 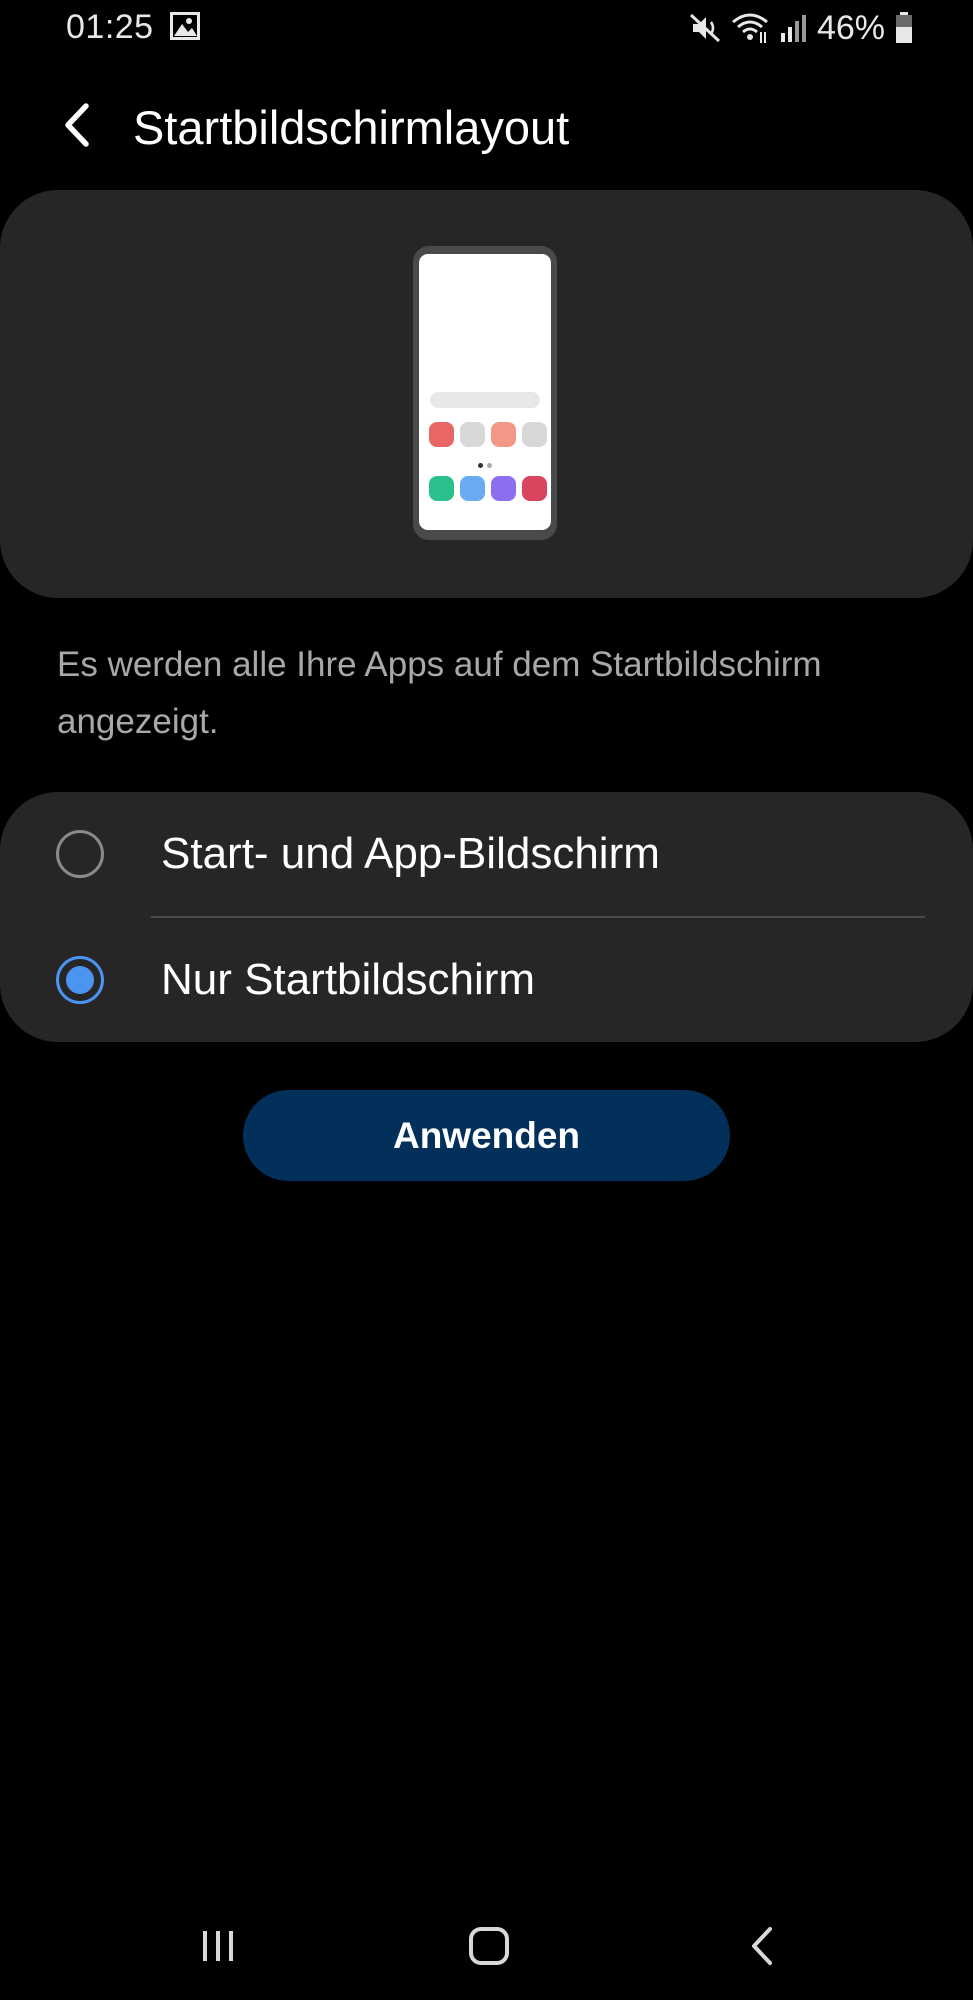 I want to click on recents-button, so click(x=218, y=1946).